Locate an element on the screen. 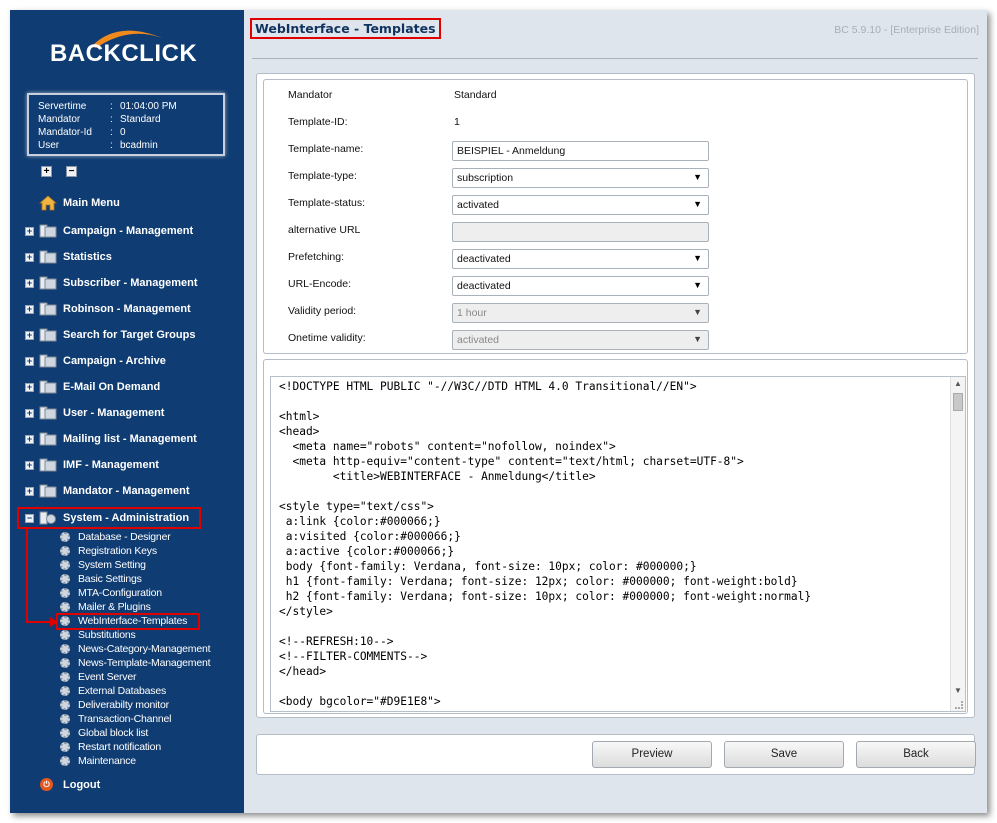 This screenshot has width=997, height=823. menu-item-mandator-management: + Mandator - Management is located at coordinates (110, 491).